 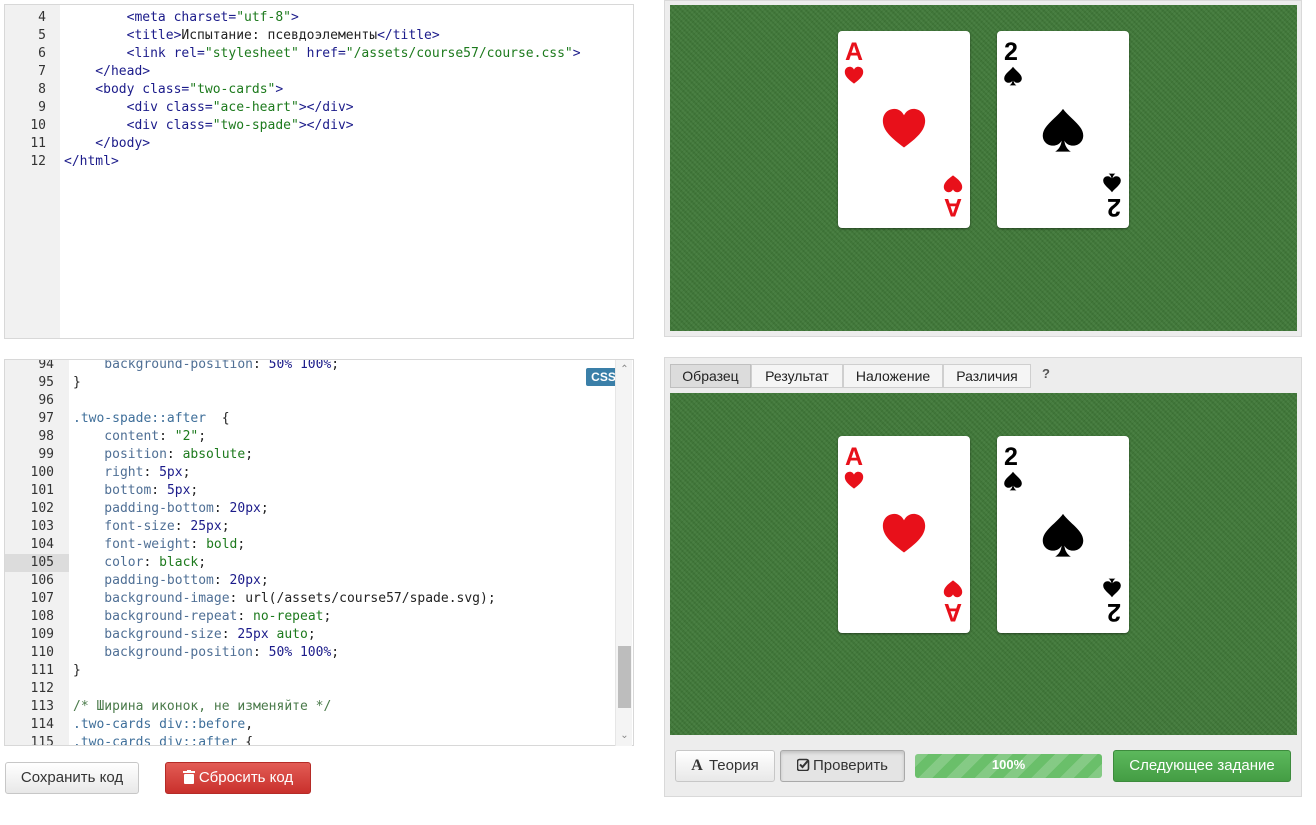 What do you see at coordinates (155, 740) in the screenshot?
I see `code-token: .two-cards div::after` at bounding box center [155, 740].